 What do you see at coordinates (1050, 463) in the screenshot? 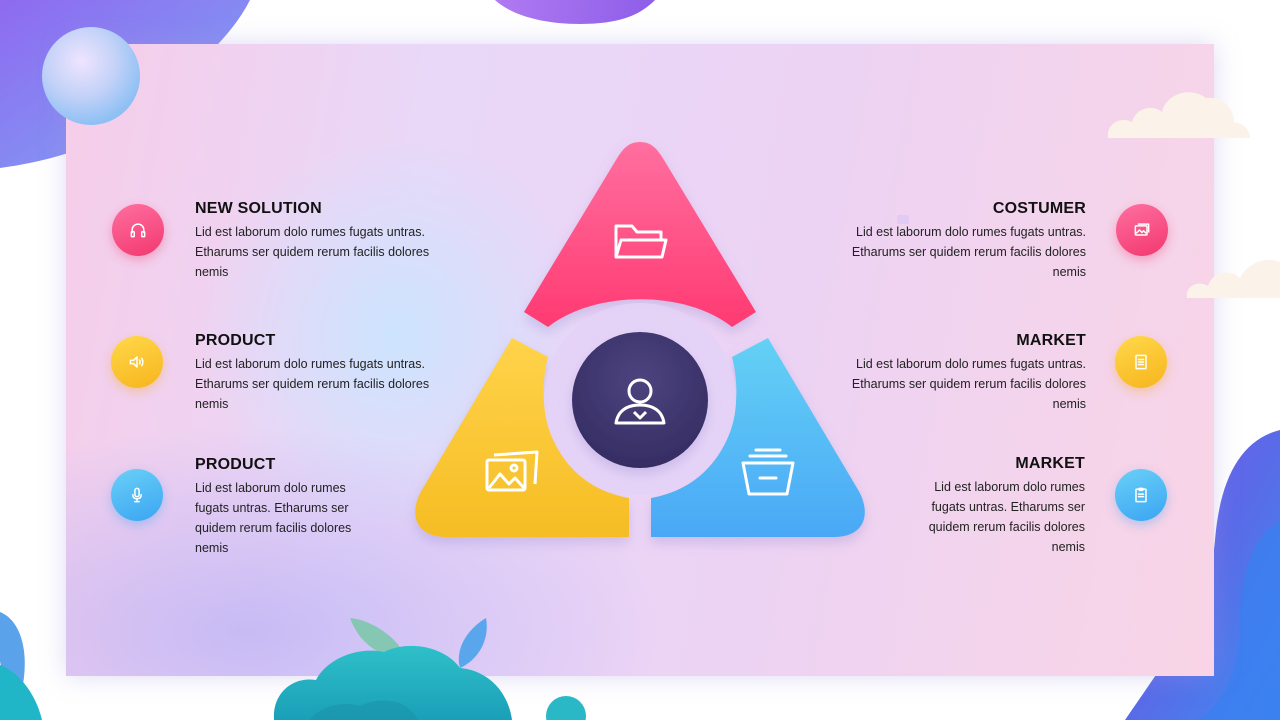
I see `right-item-3-title: MARKET` at bounding box center [1050, 463].